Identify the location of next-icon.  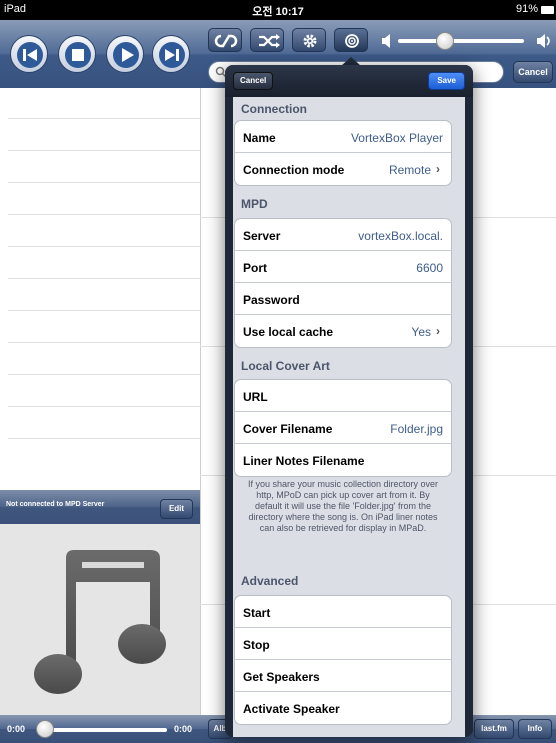
(172, 55).